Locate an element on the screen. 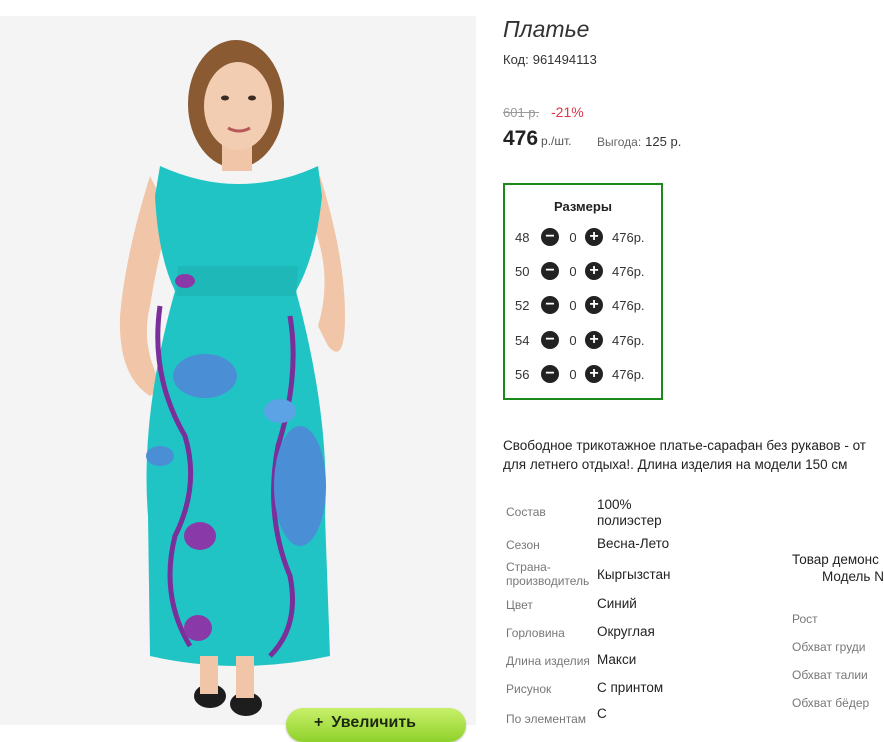 This screenshot has height=742, width=884. discount-badge: -21% is located at coordinates (567, 112).